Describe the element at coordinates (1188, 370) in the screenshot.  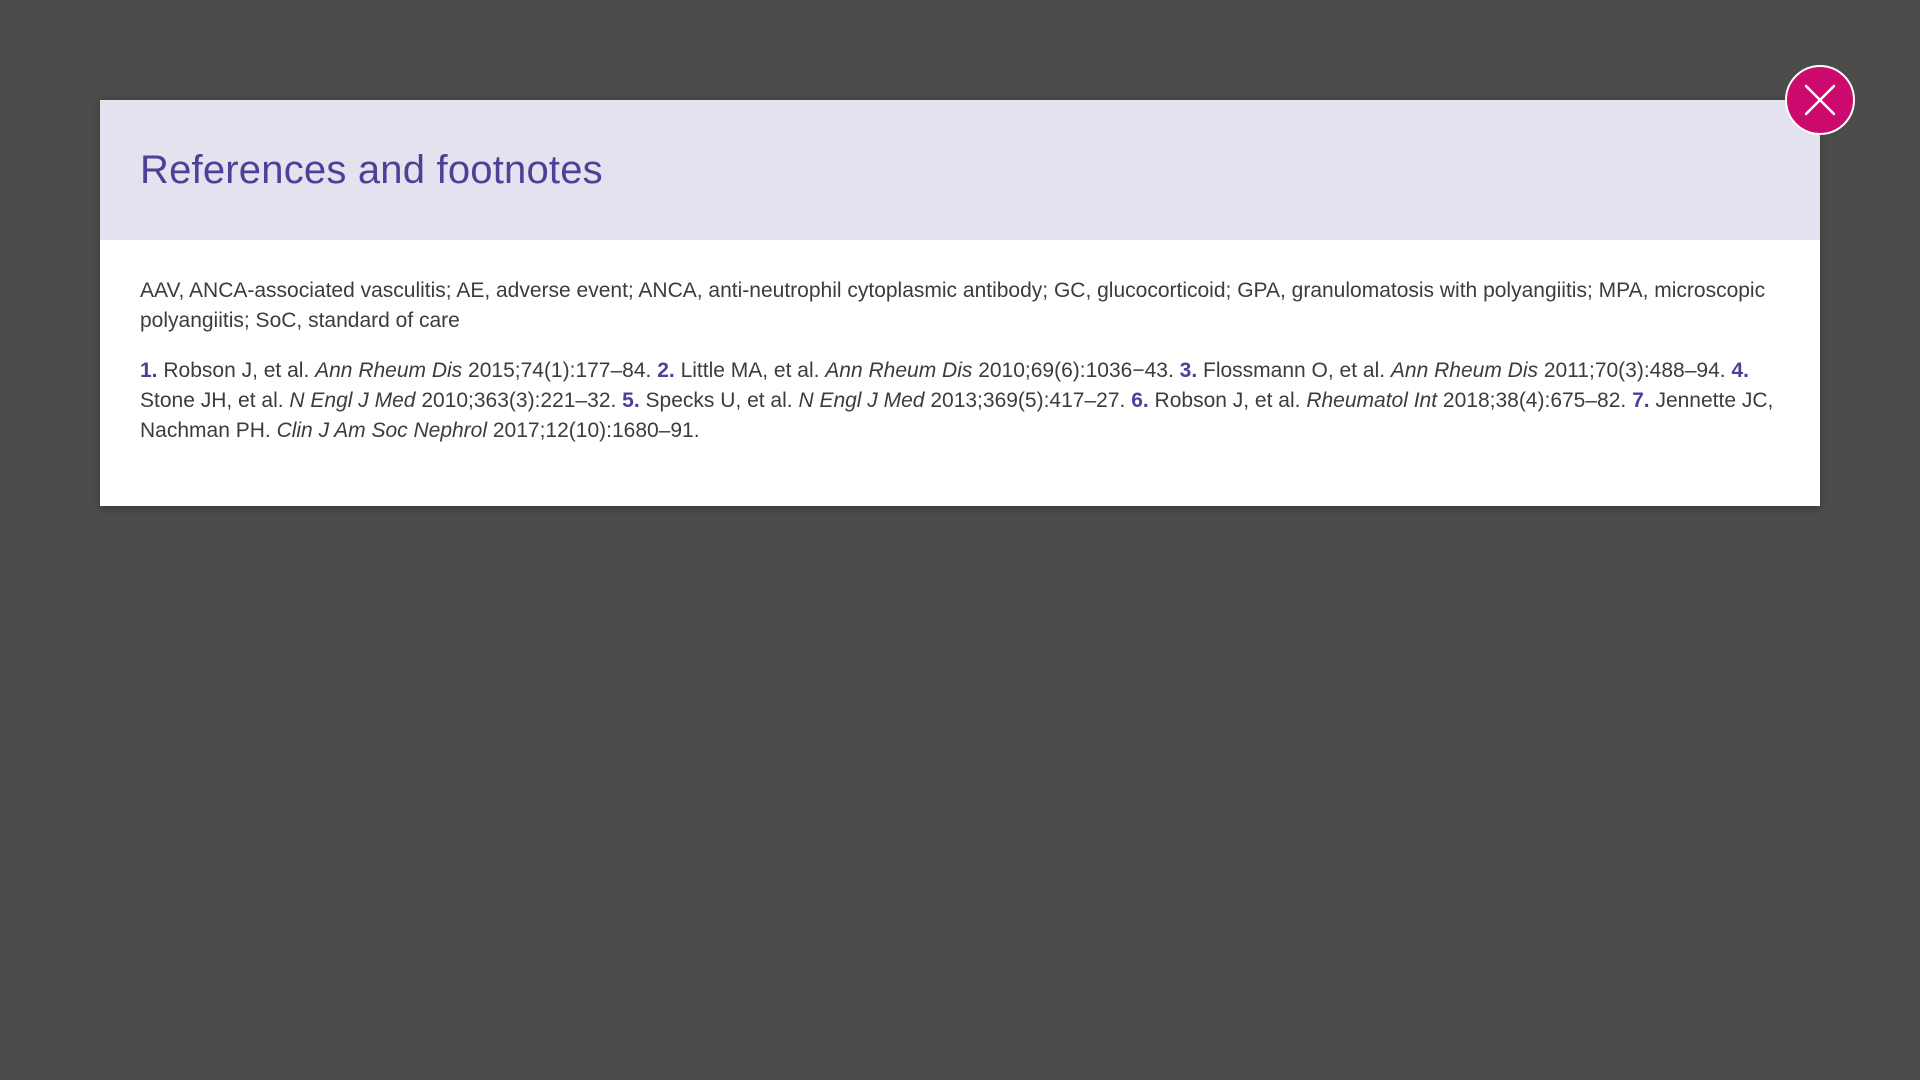
I see `reference-number: 3.` at that location.